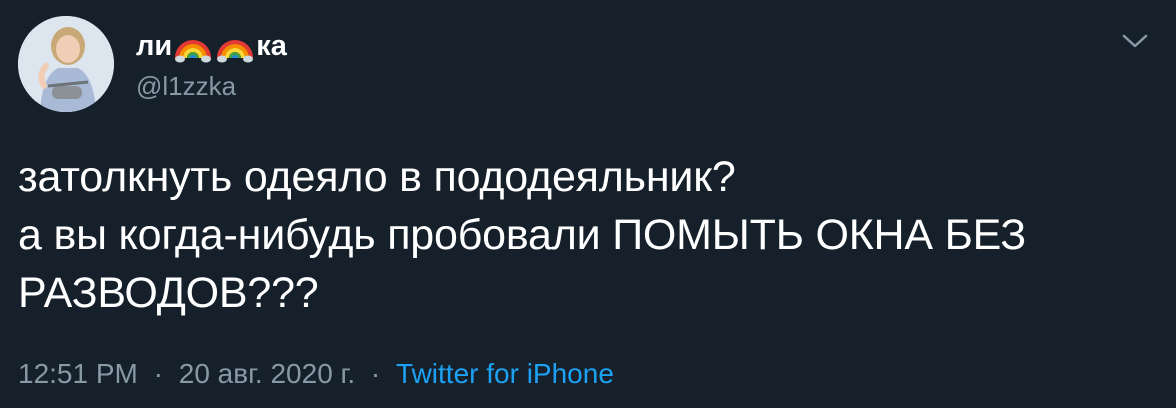 This screenshot has height=408, width=1176. I want to click on avatar, so click(66, 64).